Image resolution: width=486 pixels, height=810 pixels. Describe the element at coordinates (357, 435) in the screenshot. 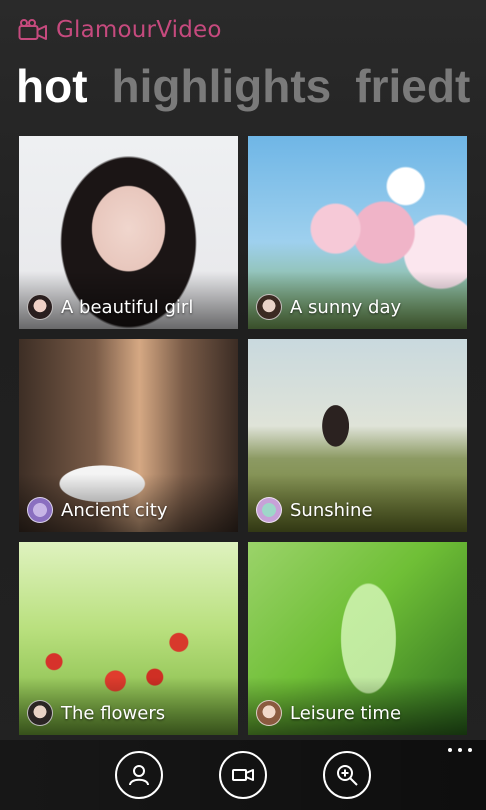

I see `video-tile: Sunshine` at that location.